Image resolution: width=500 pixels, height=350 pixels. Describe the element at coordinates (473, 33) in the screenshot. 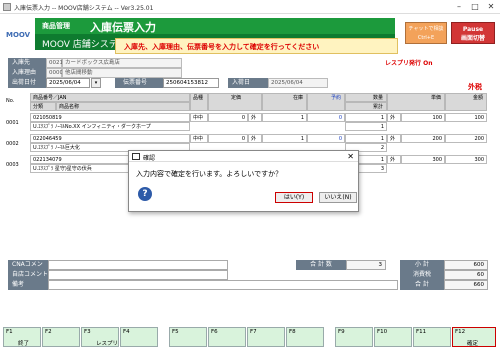

I see `pause-switch-button: Pause 画面切替` at that location.